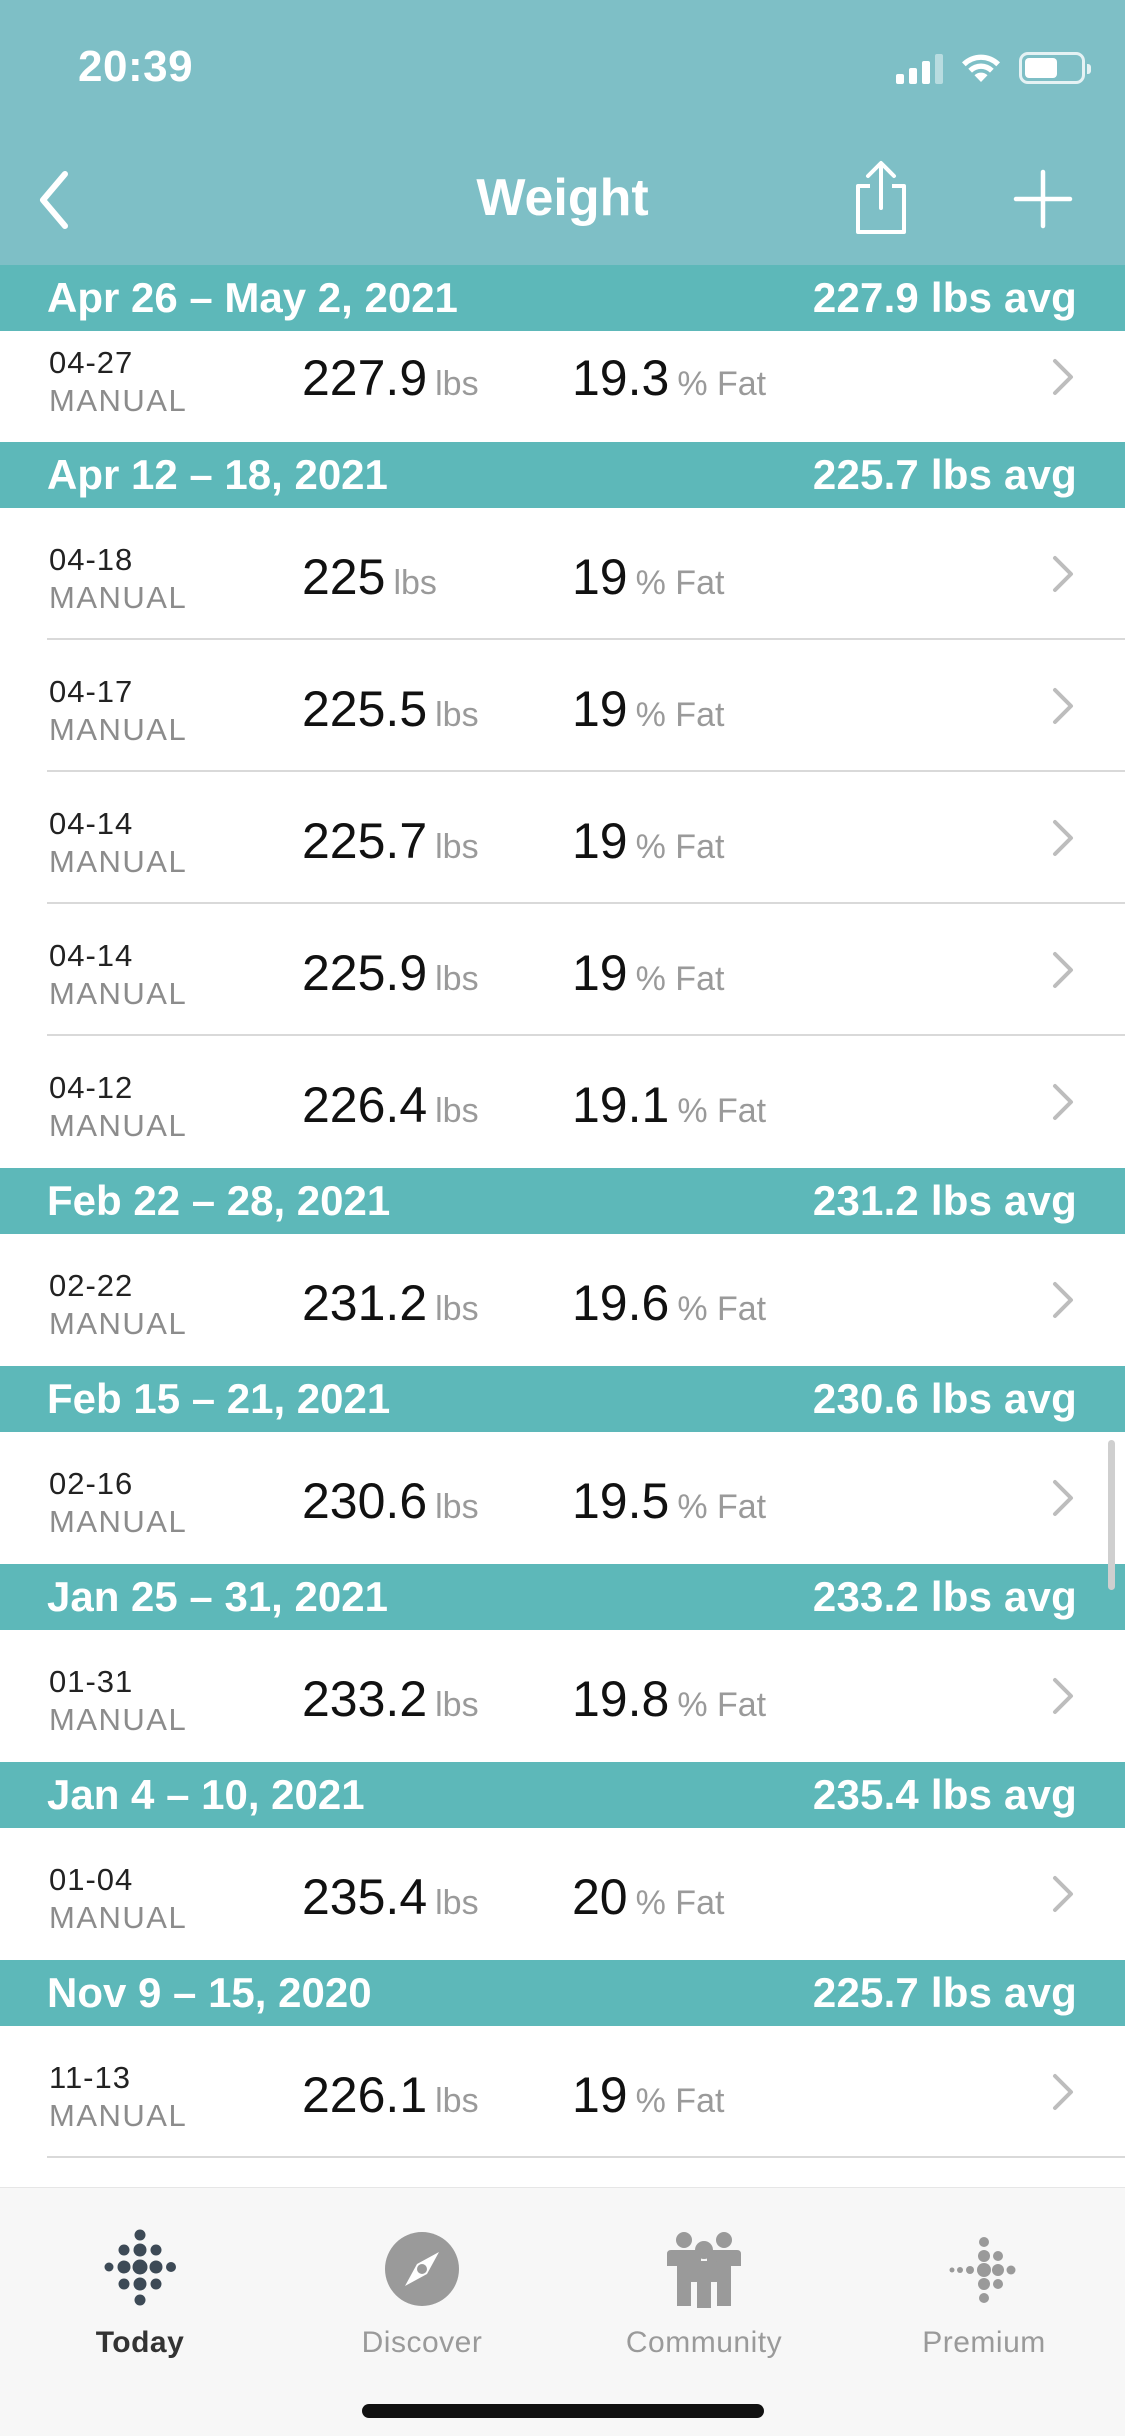 The image size is (1125, 2436). Describe the element at coordinates (562, 838) in the screenshot. I see `weight-entry-row: 04-14 MANUAL 225.7 lbs 19% Fat` at that location.